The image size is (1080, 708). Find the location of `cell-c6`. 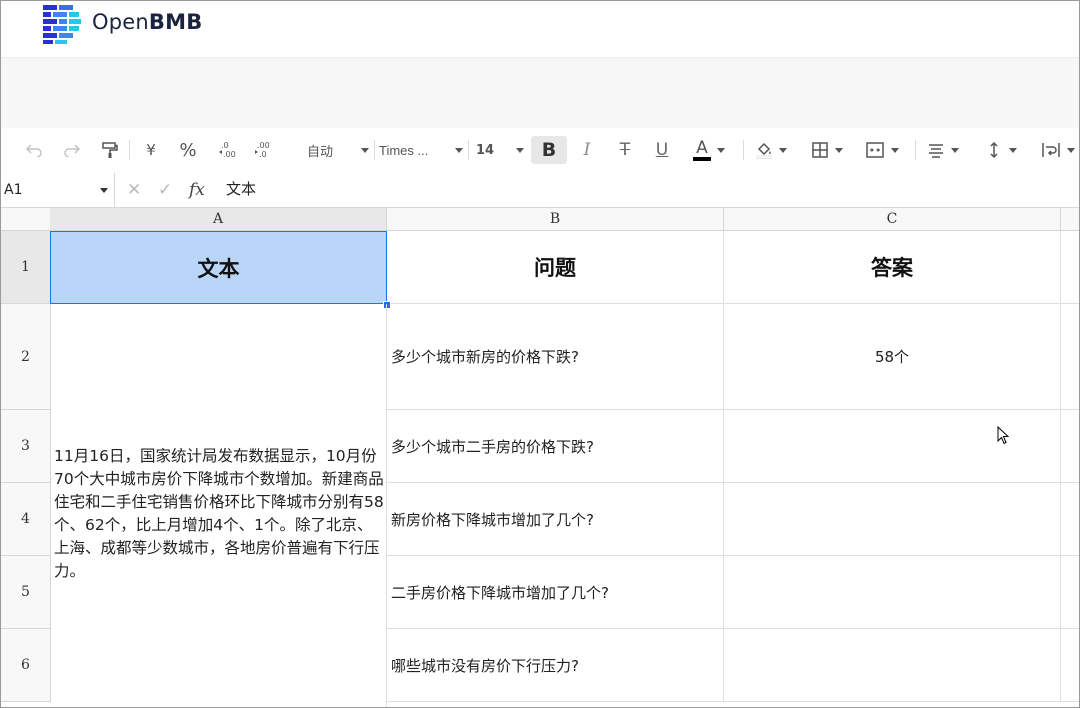

cell-c6 is located at coordinates (892, 665).